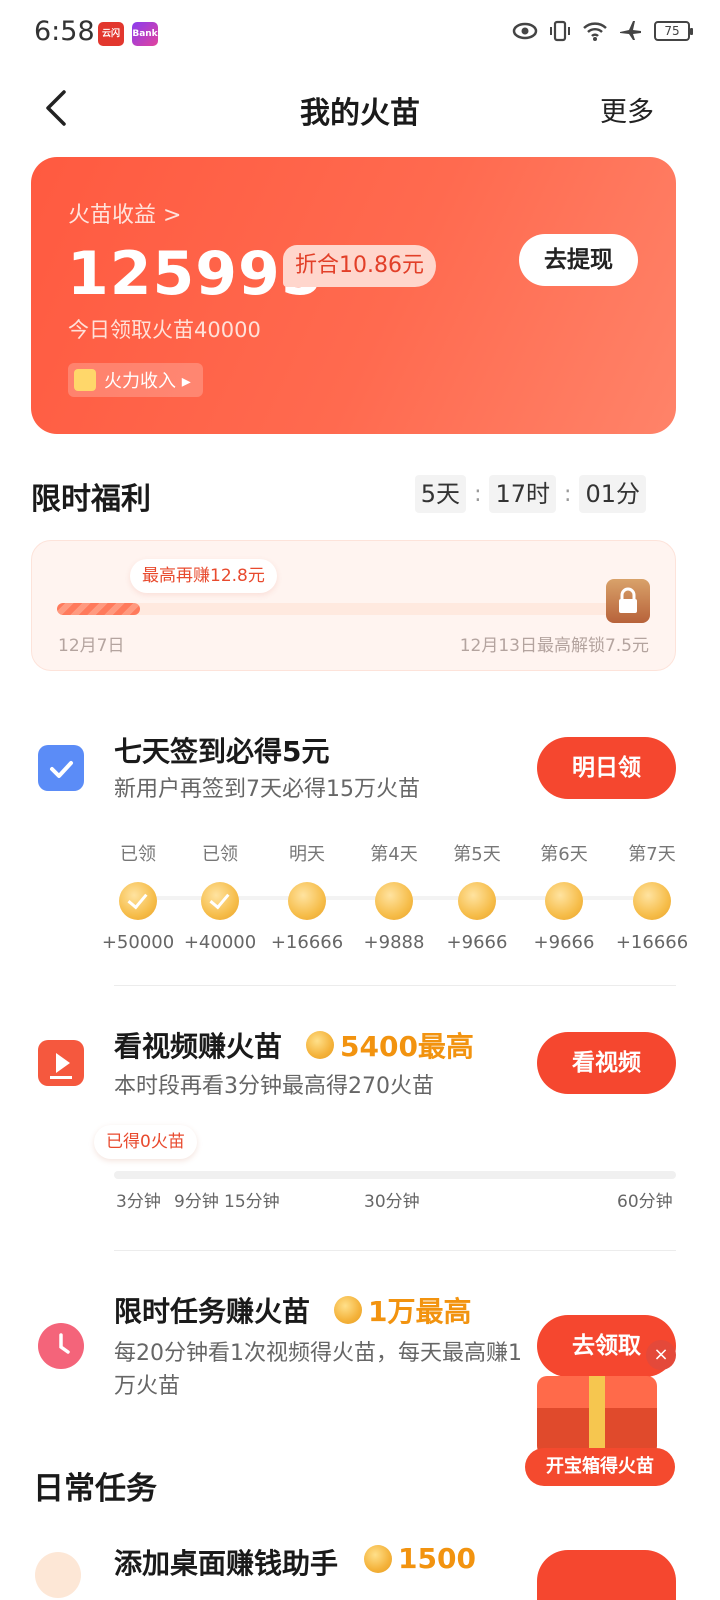  I want to click on status-icons: 75, so click(602, 31).